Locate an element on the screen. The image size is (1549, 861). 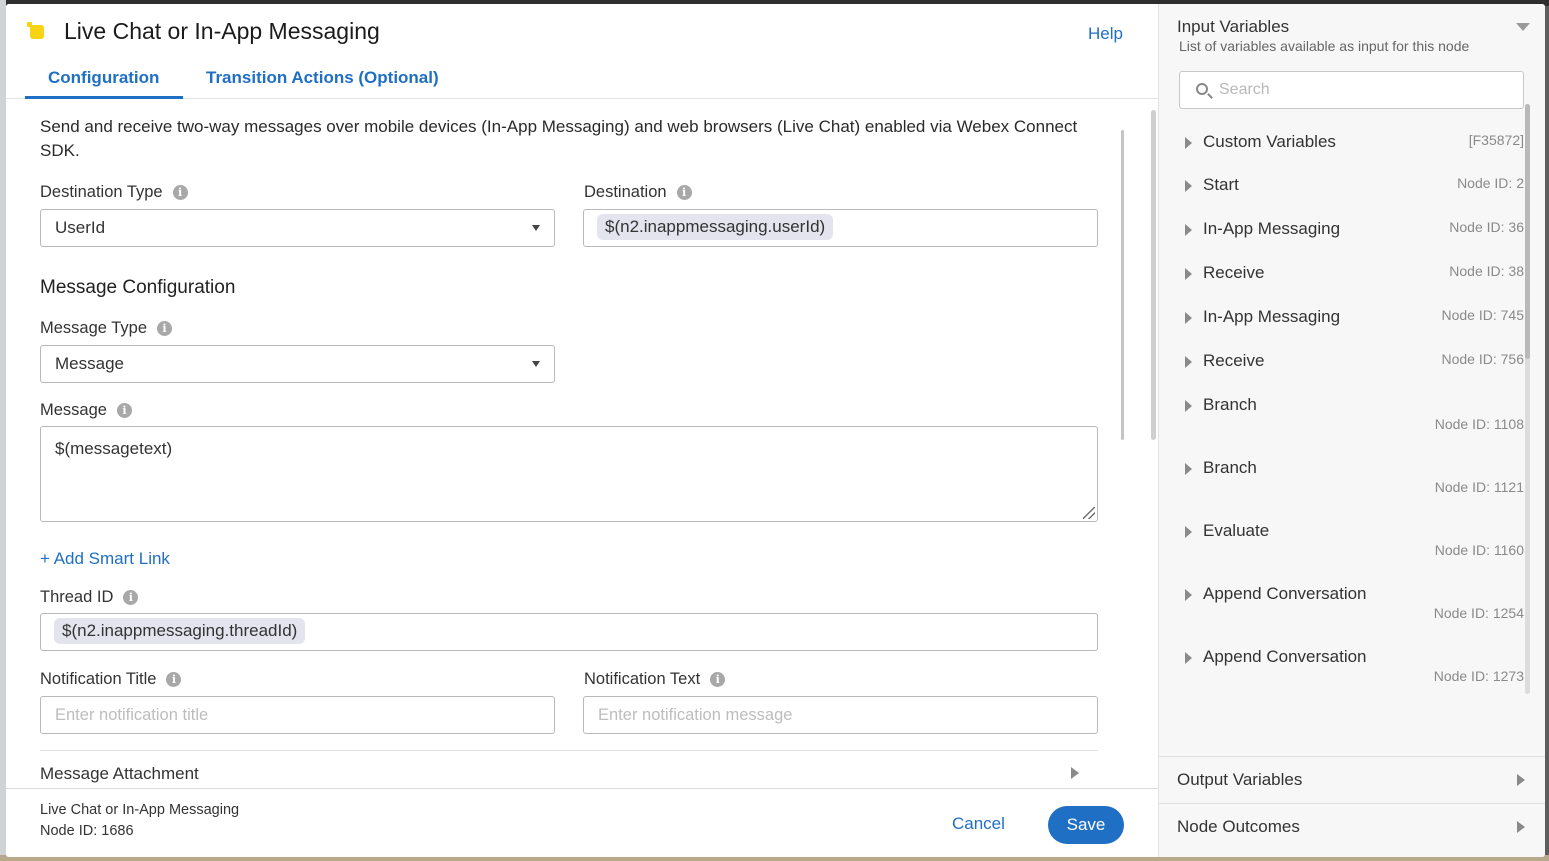
notification-text-label: Notification Text i is located at coordinates (655, 679).